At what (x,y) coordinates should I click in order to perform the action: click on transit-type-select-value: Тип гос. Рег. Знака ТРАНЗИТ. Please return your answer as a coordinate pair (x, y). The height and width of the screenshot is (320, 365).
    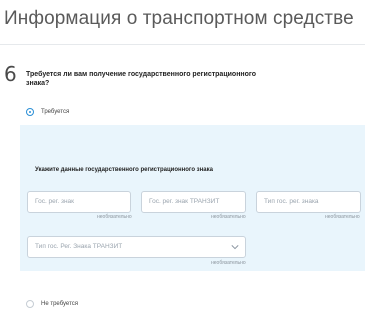
    Looking at the image, I should click on (79, 246).